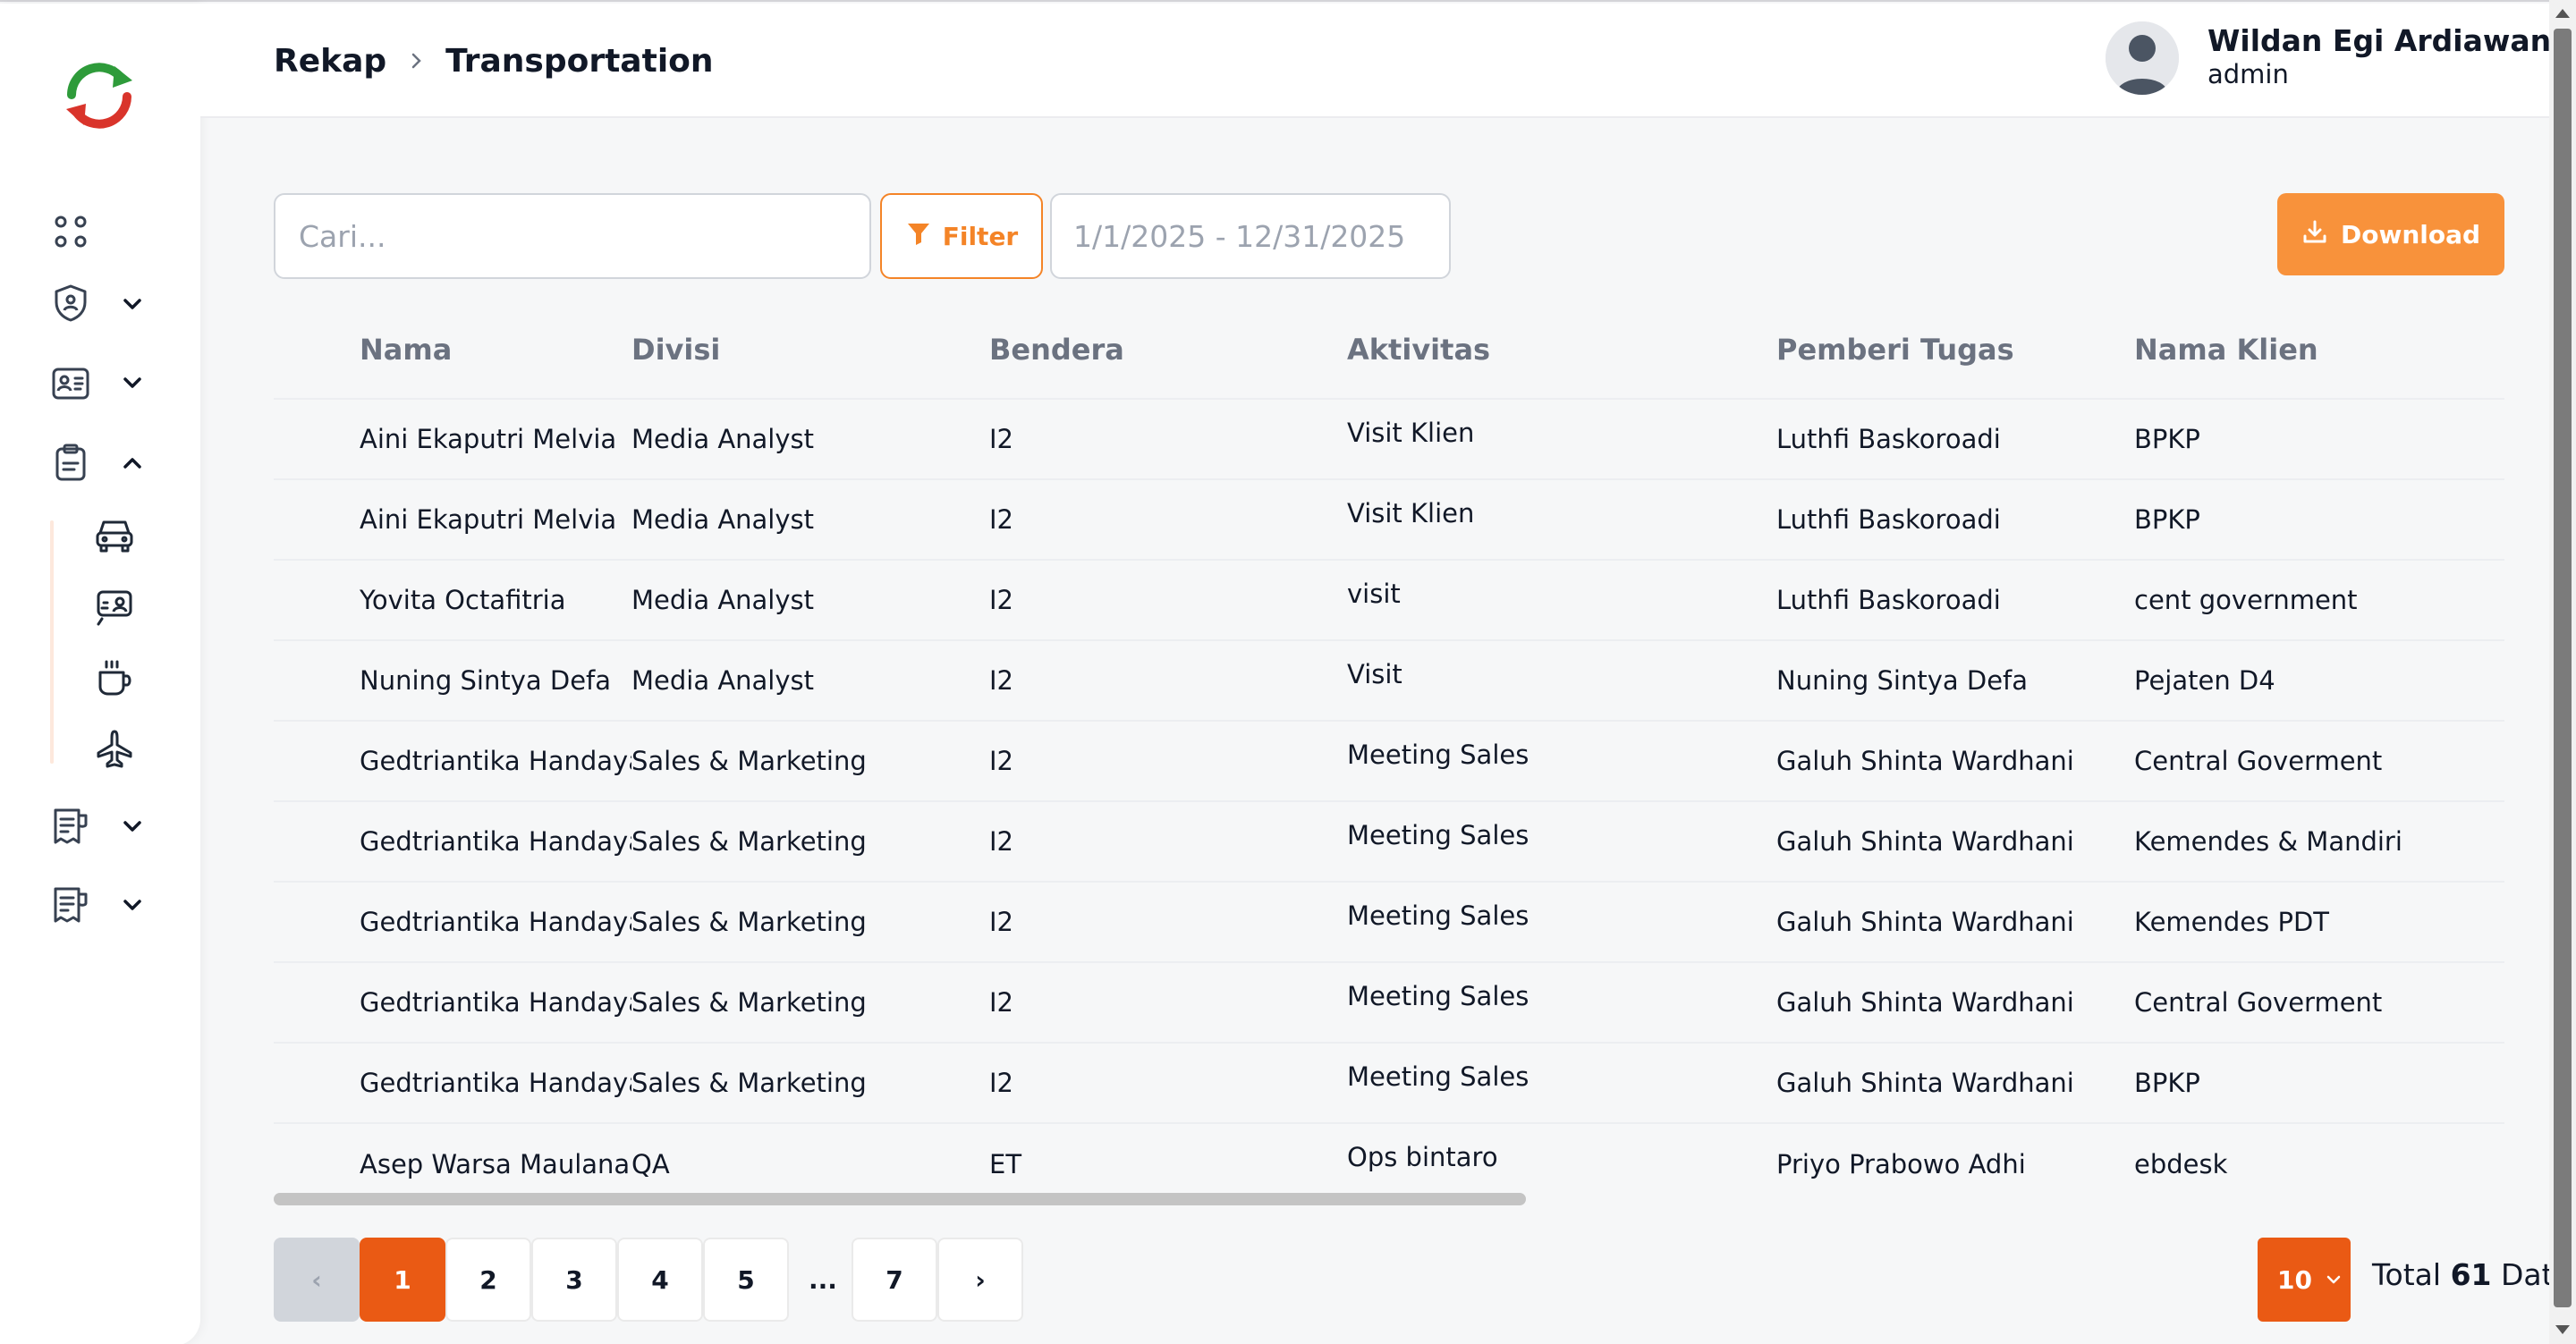 The width and height of the screenshot is (2576, 1344). I want to click on app-logo, so click(99, 95).